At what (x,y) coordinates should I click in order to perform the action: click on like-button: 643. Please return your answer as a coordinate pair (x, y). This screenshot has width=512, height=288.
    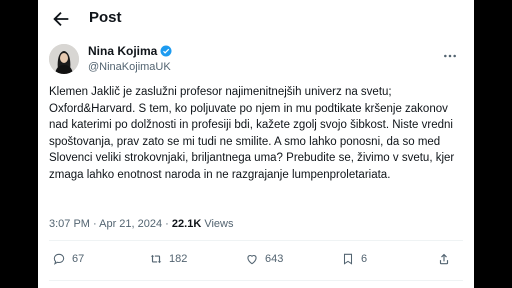
    Looking at the image, I should click on (264, 259).